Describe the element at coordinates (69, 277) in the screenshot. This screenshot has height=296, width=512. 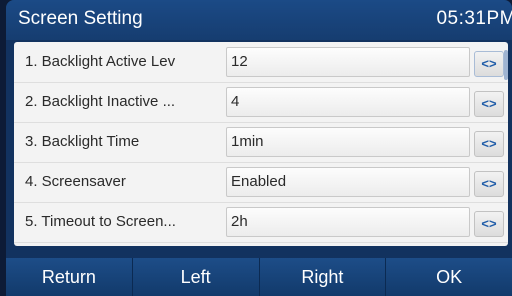
I see `return-softkey: Return` at that location.